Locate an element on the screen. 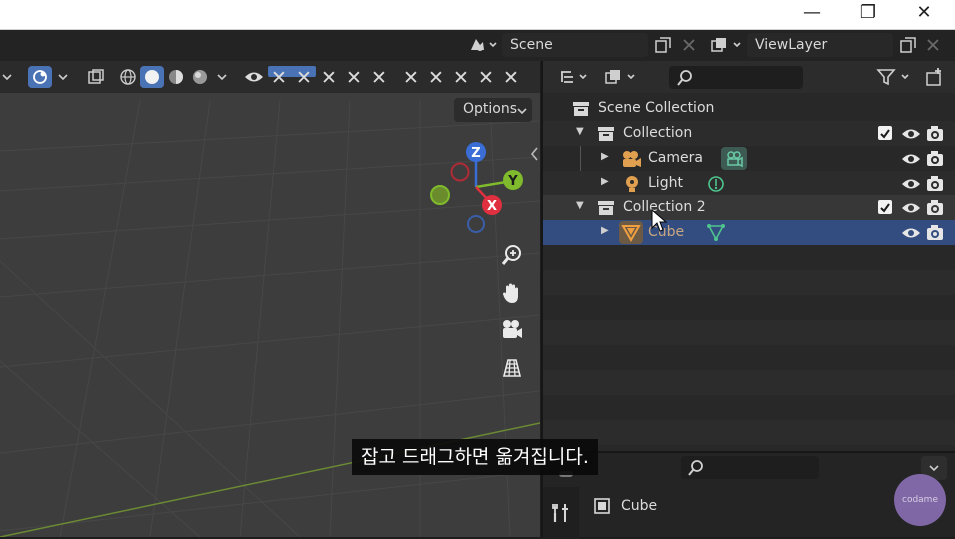 Image resolution: width=955 pixels, height=539 pixels. channel-watermark: codame is located at coordinates (920, 500).